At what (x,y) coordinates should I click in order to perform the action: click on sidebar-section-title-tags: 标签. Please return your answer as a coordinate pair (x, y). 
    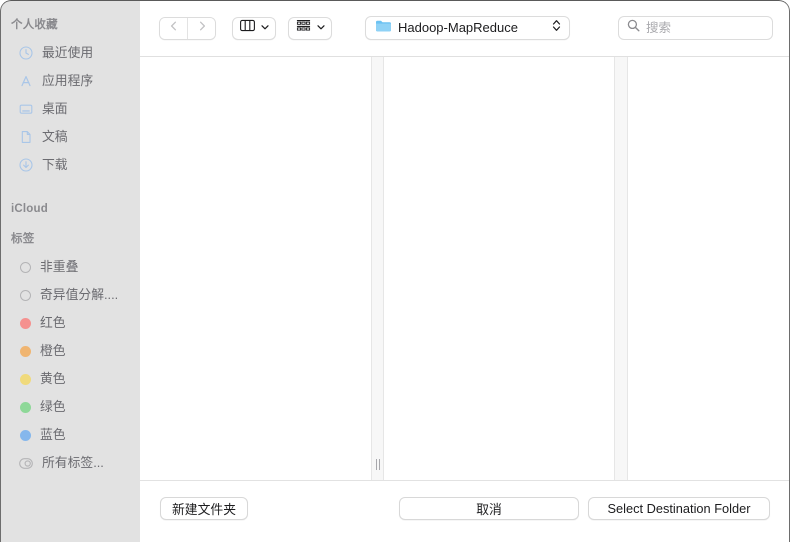
    Looking at the image, I should click on (23, 239).